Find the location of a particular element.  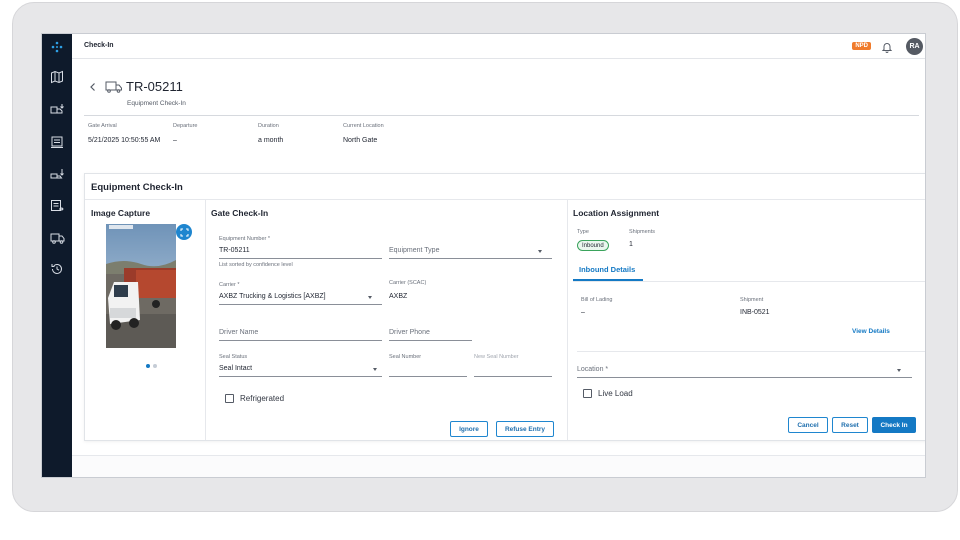

refrigerated-checkbox is located at coordinates (229, 398).